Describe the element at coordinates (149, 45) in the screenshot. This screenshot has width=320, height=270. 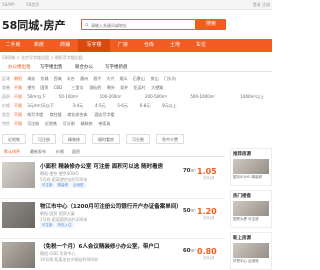
I see `nav-item-cangku: 仓库` at that location.